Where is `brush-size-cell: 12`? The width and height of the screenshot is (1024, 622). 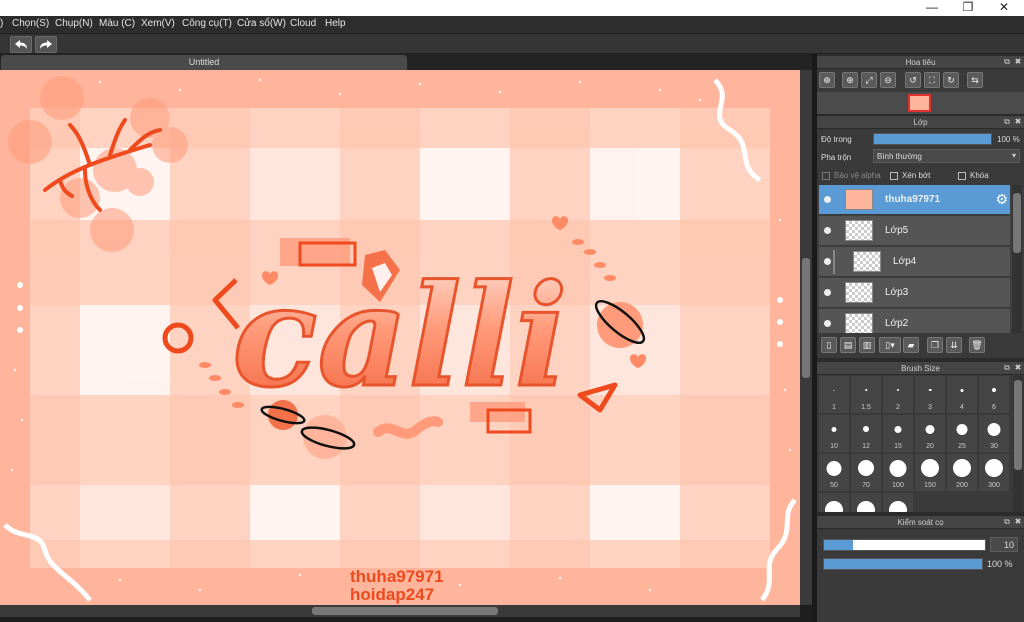
brush-size-cell: 12 is located at coordinates (866, 433).